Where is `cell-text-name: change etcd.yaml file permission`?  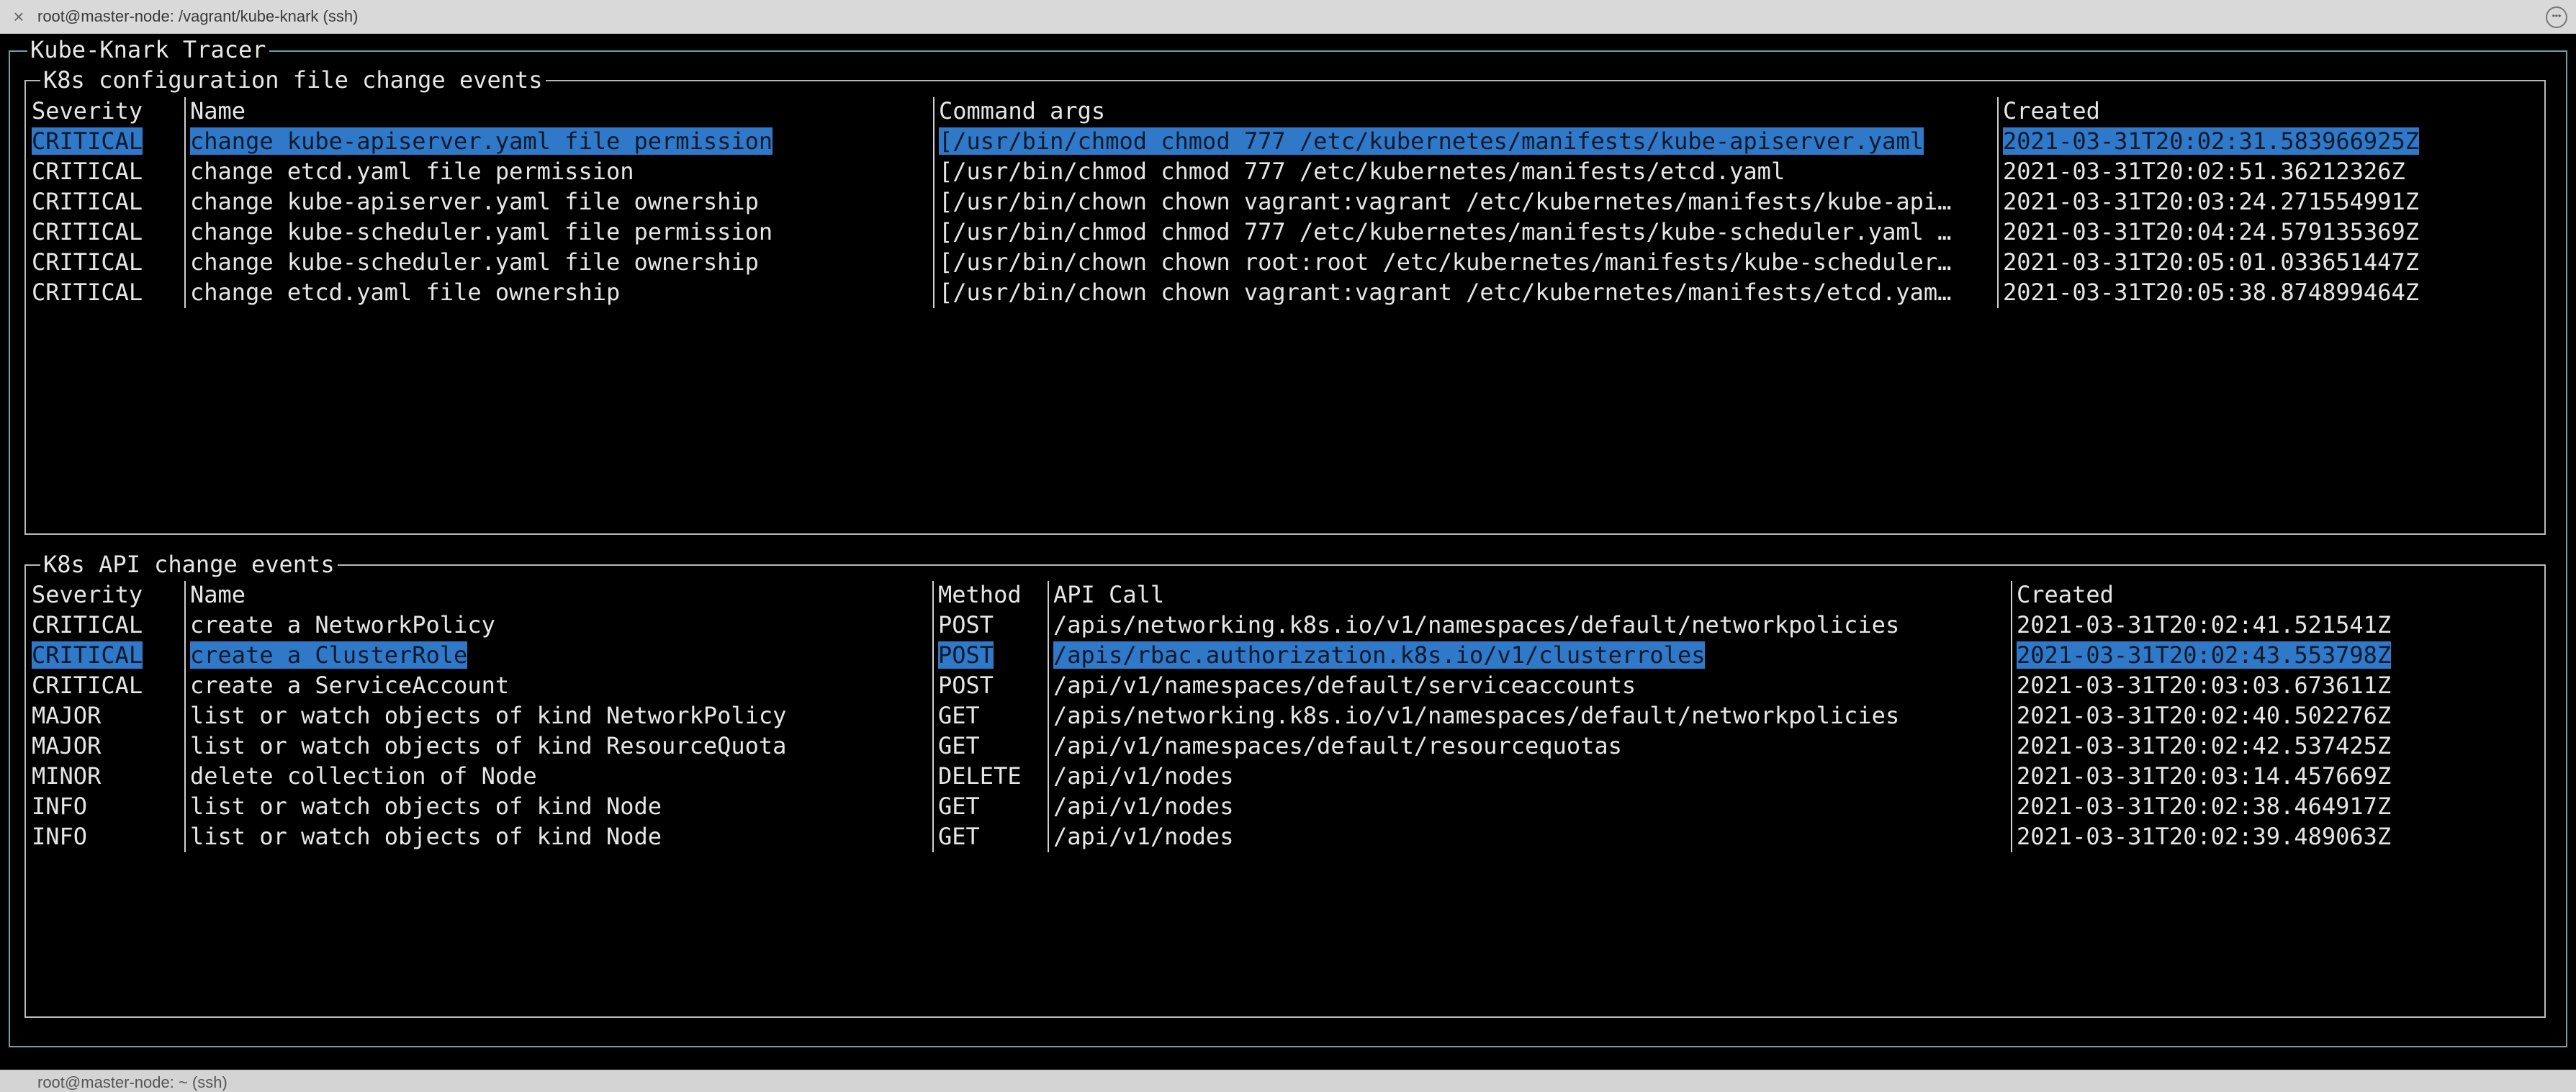 cell-text-name: change etcd.yaml file permission is located at coordinates (412, 171).